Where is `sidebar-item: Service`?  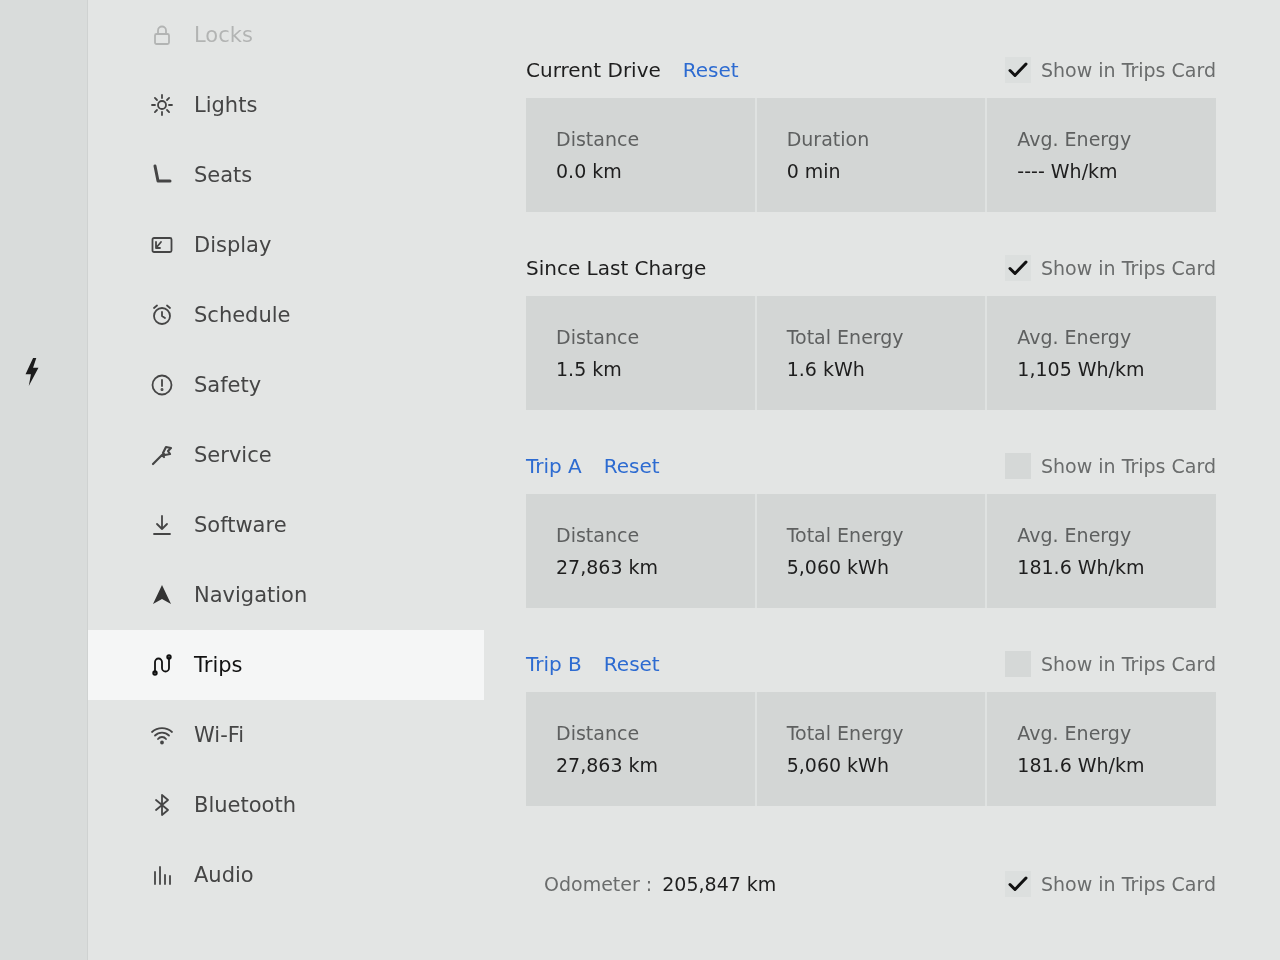
sidebar-item: Service is located at coordinates (286, 455).